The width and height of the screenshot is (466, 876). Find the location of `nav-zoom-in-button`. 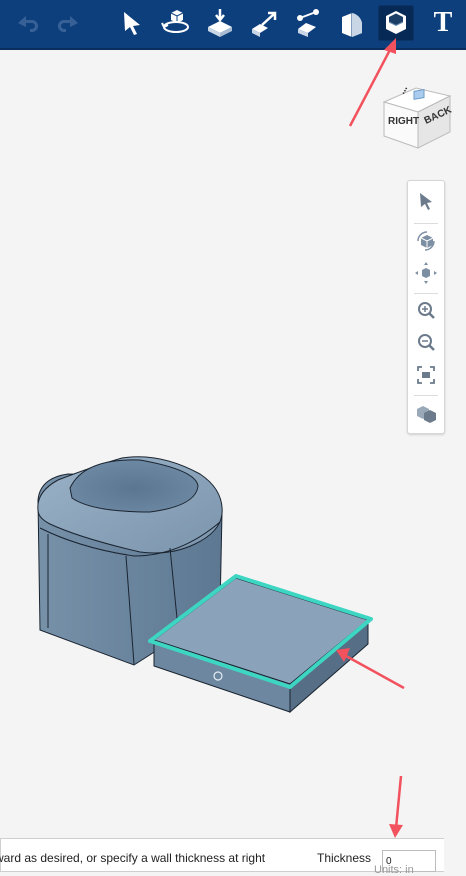

nav-zoom-in-button is located at coordinates (426, 311).